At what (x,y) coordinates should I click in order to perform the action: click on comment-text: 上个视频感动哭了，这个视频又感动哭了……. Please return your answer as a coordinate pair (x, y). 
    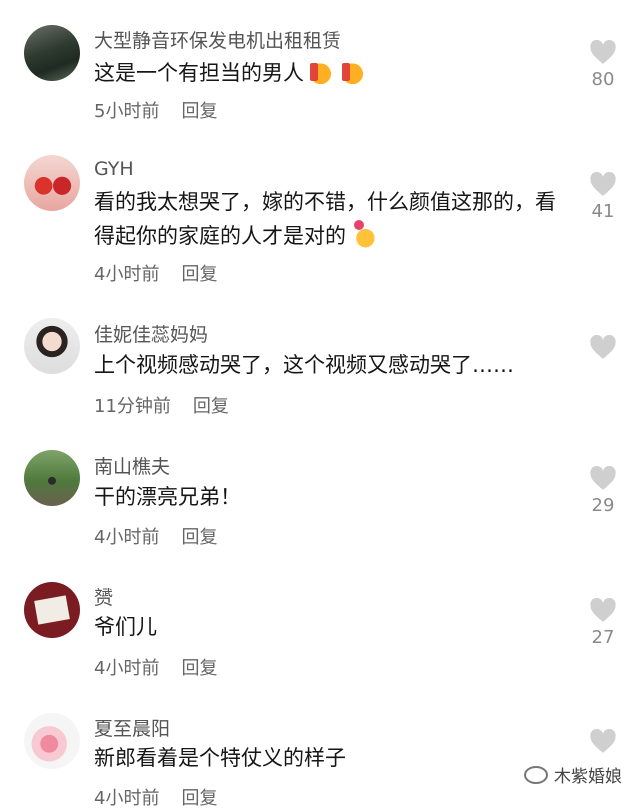
    Looking at the image, I should click on (304, 365).